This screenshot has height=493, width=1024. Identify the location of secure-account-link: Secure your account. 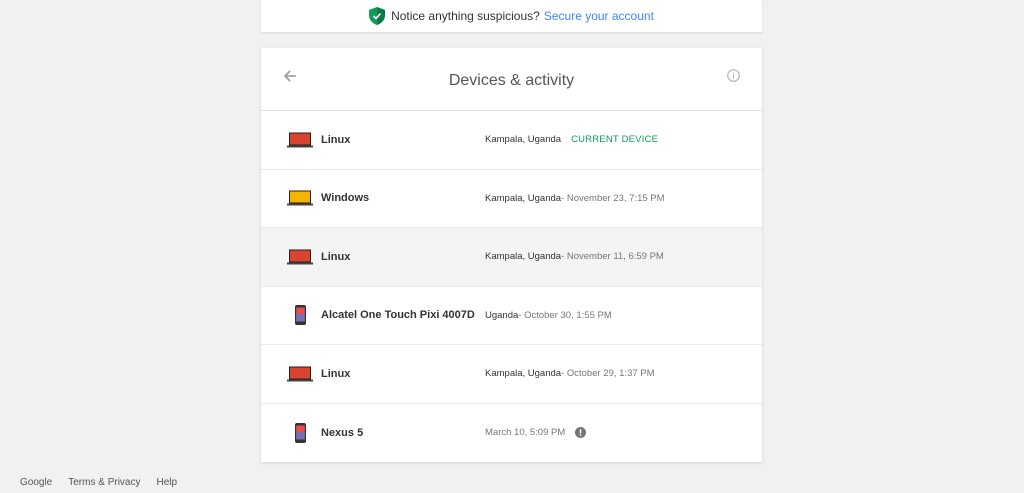
(599, 16).